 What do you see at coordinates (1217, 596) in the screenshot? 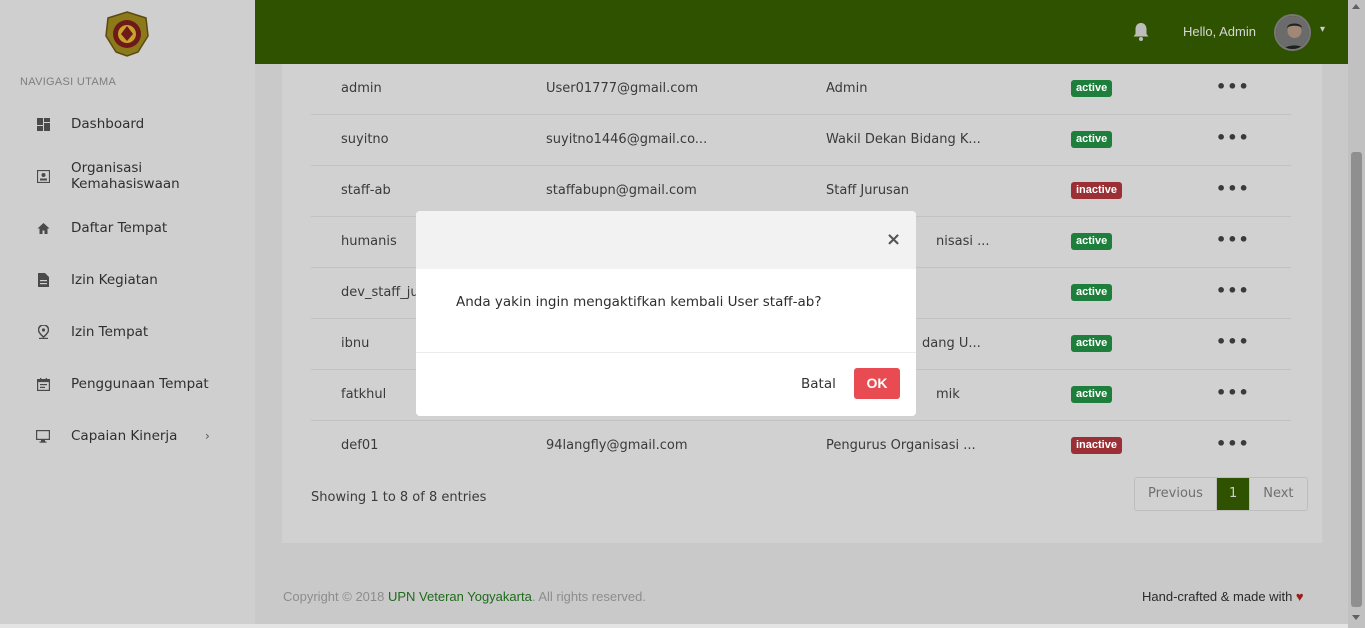
I see `made-with-text: Hand-crafted & made with` at bounding box center [1217, 596].